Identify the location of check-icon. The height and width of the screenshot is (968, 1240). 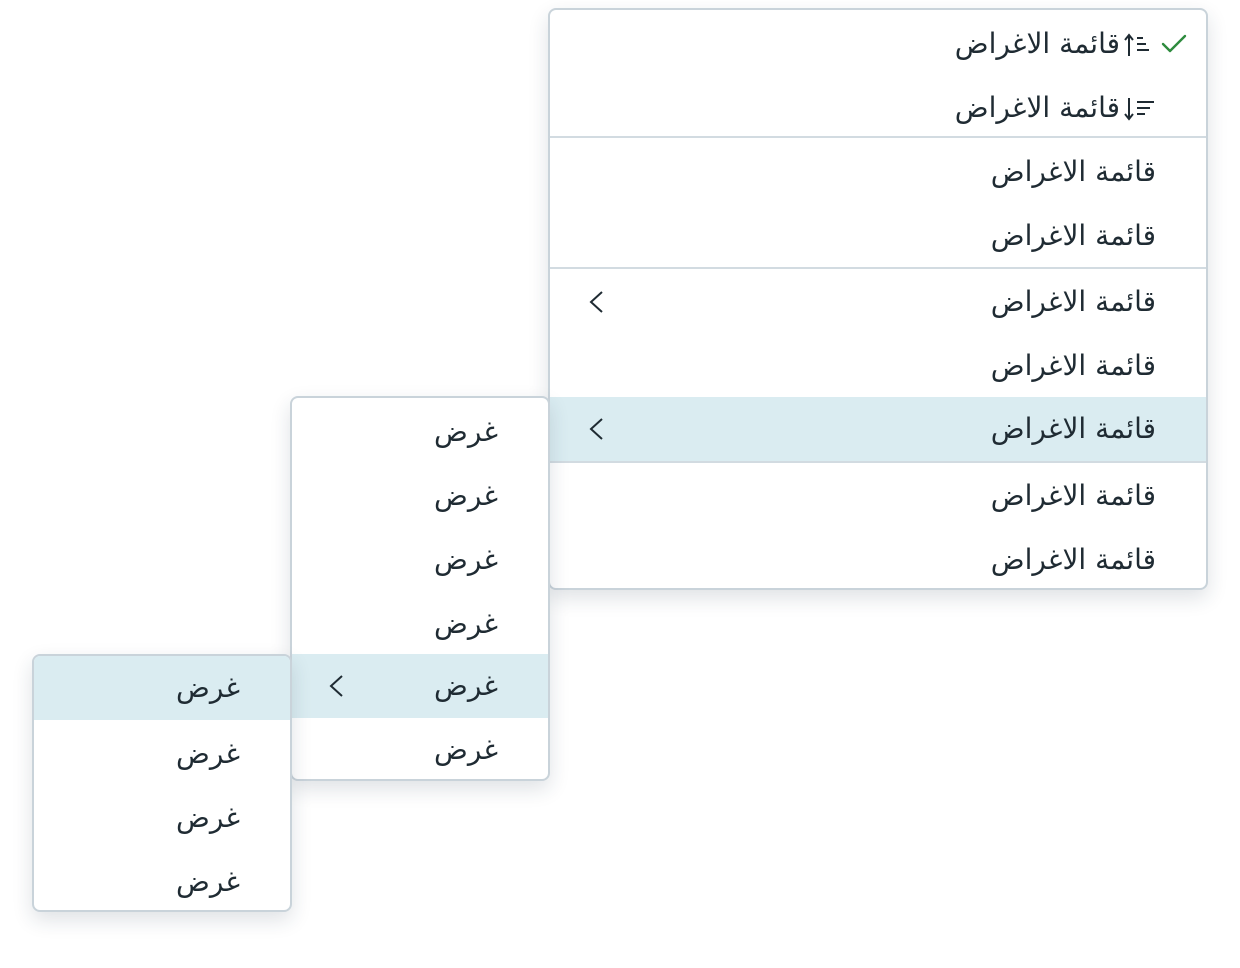
(1174, 43).